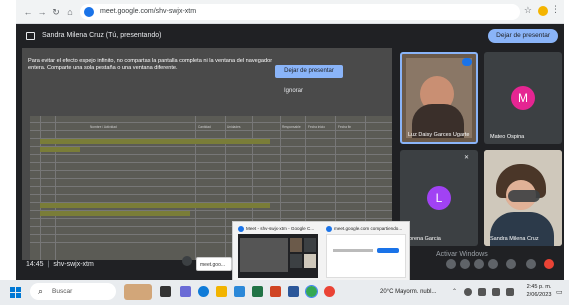  I want to click on task-view-icon, so click(165, 291).